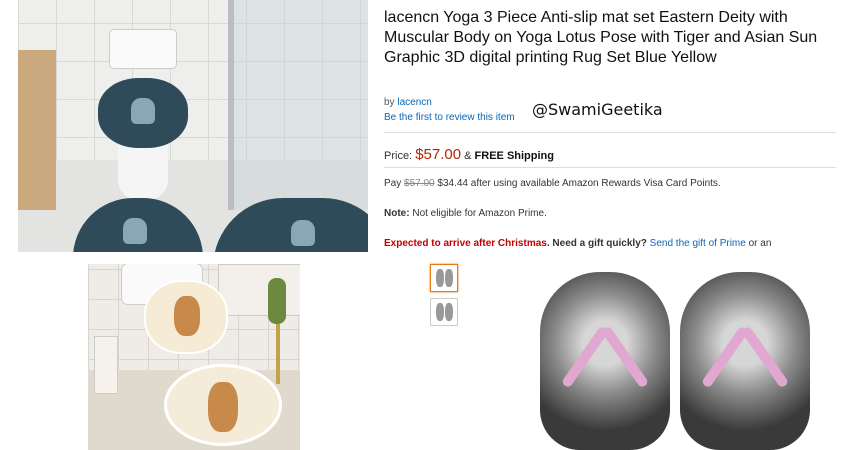 This screenshot has width=850, height=450. Describe the element at coordinates (760, 243) in the screenshot. I see `gift-suffix: or an` at that location.